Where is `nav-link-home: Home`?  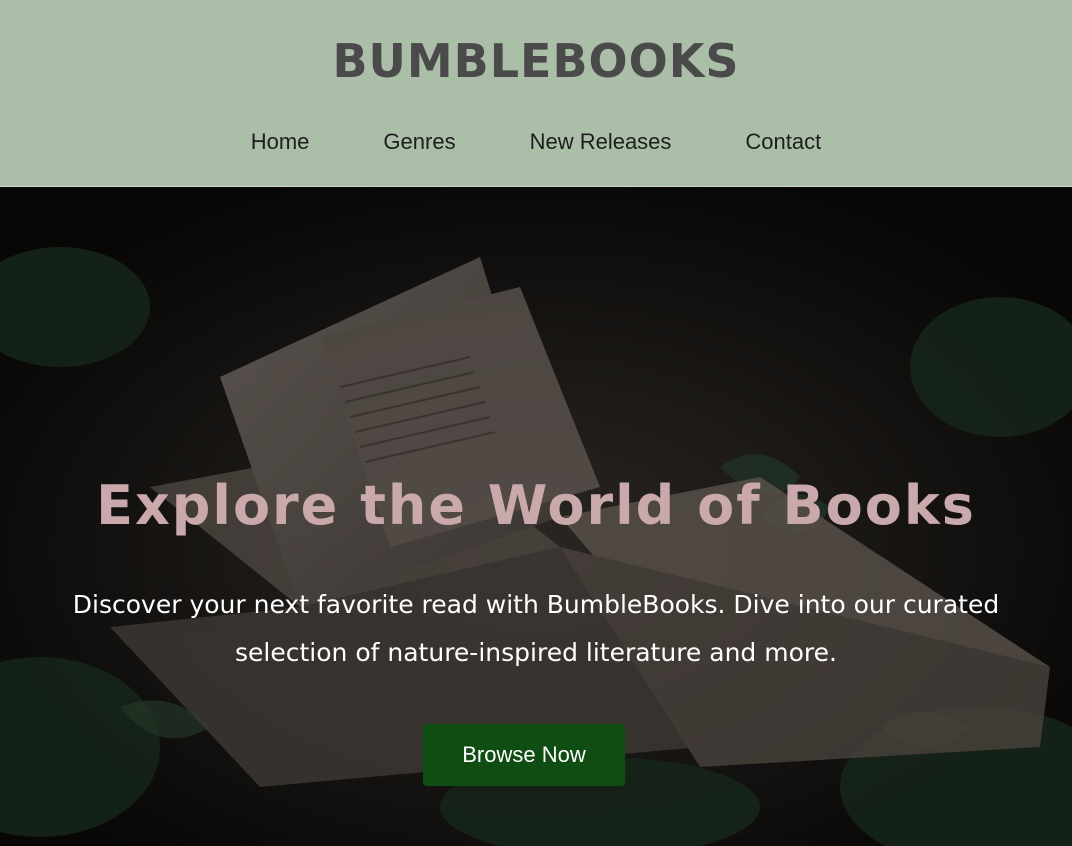 nav-link-home: Home is located at coordinates (280, 142).